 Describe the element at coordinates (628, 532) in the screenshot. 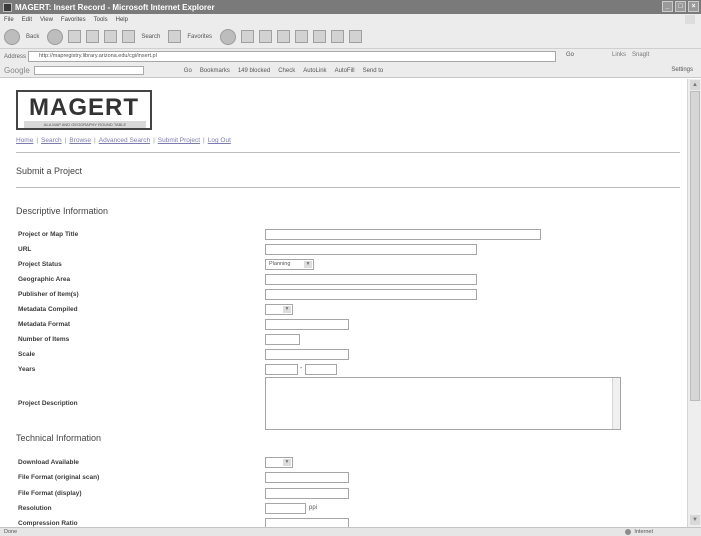

I see `globe-icon` at that location.